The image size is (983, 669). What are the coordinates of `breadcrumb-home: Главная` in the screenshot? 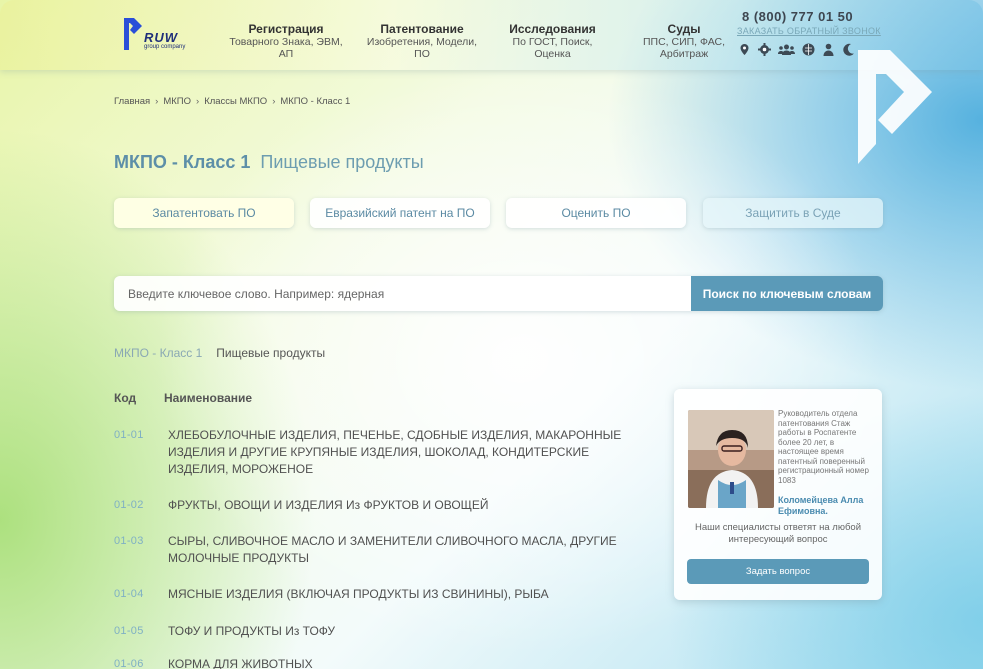 It's located at (132, 101).